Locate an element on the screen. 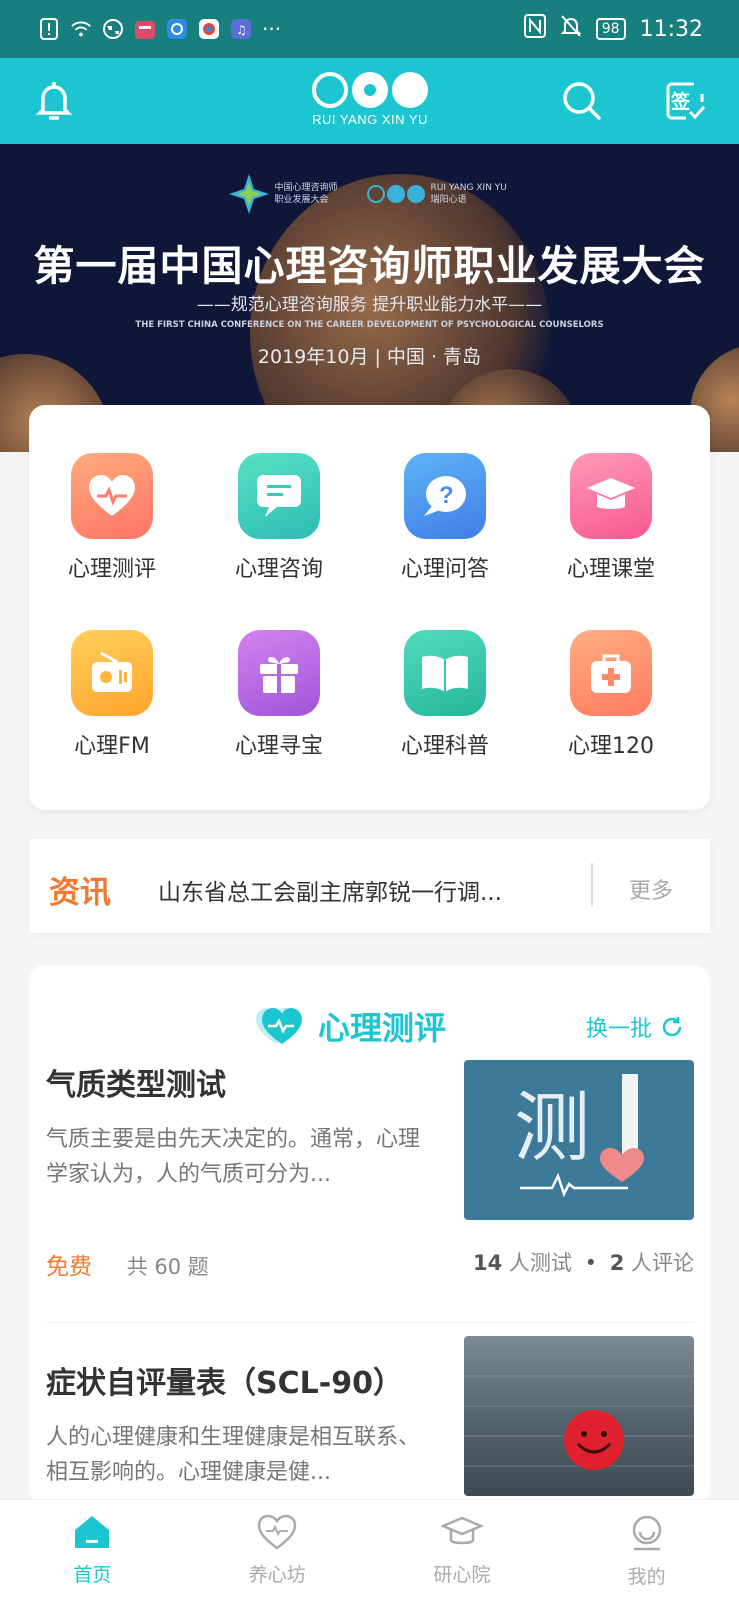 This screenshot has height=1600, width=739. grid-item-assessment: 心理测评 is located at coordinates (112, 518).